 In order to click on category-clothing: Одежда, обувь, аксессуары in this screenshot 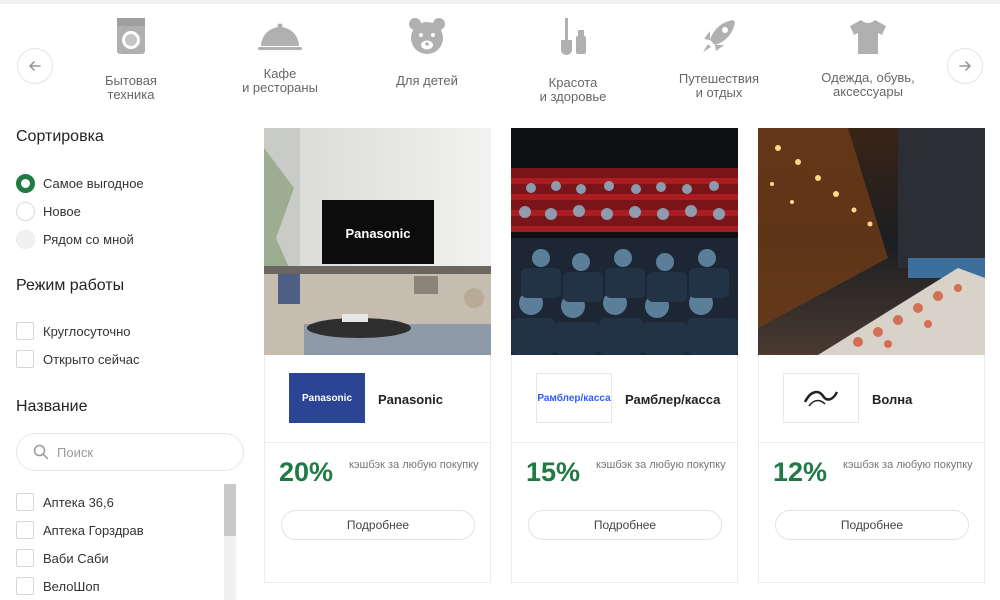, I will do `click(868, 56)`.